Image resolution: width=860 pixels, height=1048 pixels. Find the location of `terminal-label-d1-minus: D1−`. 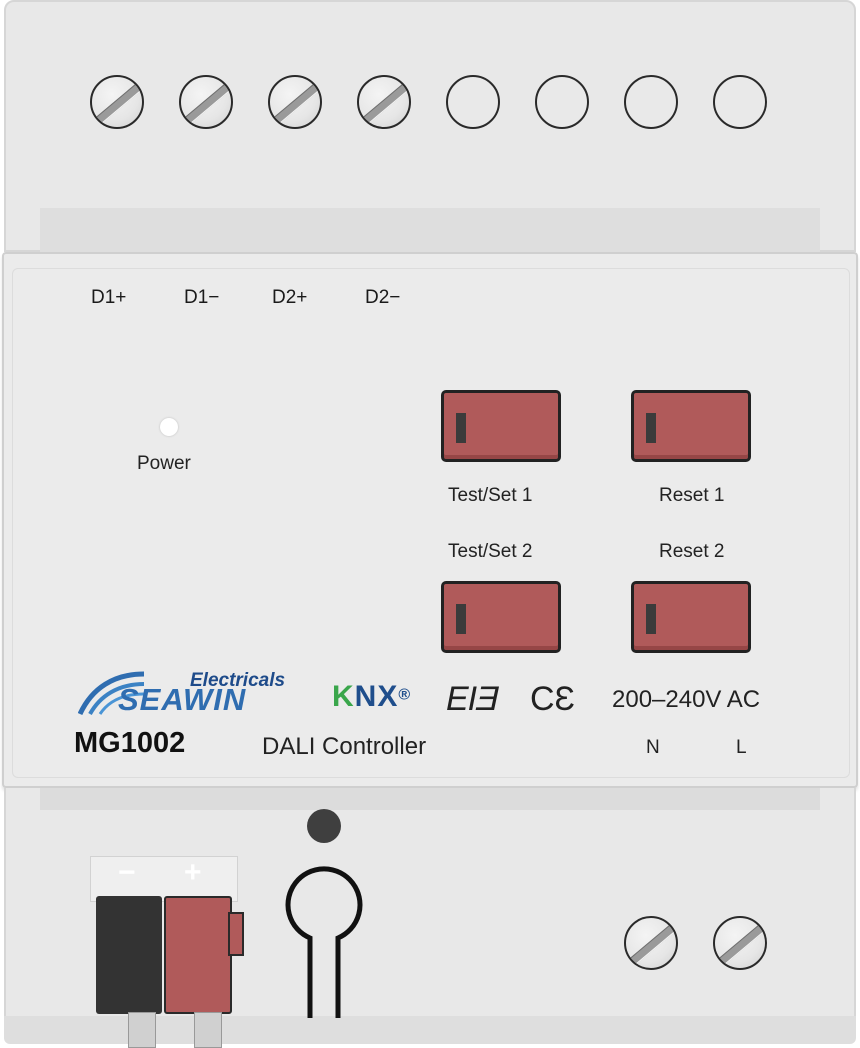

terminal-label-d1-minus: D1− is located at coordinates (202, 297).